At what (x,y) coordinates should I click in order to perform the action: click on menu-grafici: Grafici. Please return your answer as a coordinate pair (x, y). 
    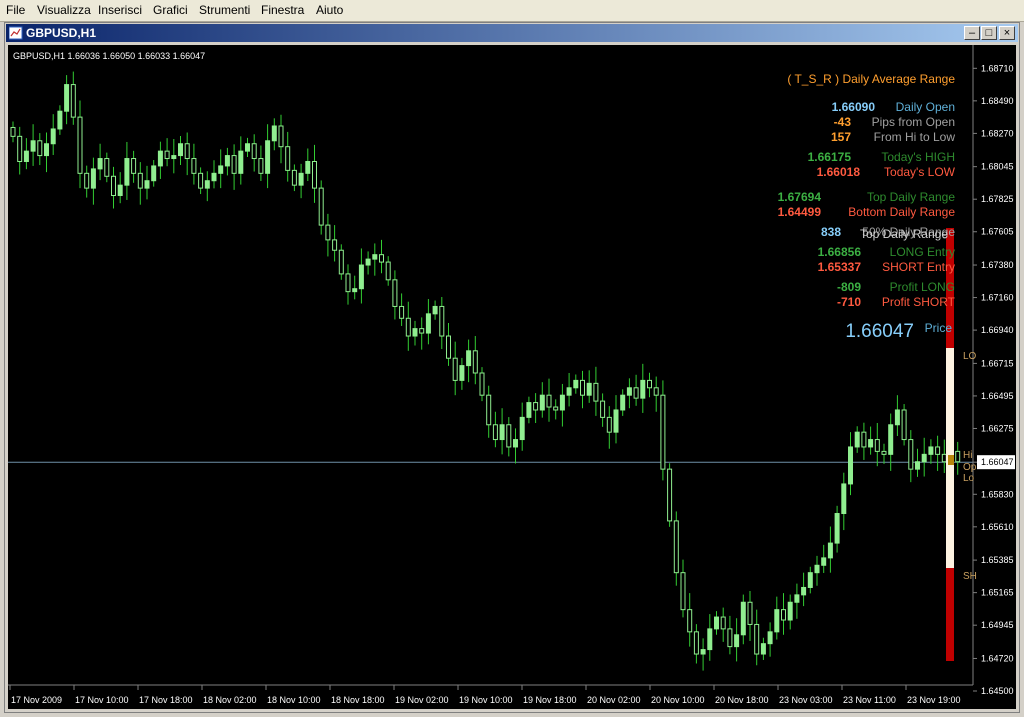
    Looking at the image, I should click on (170, 10).